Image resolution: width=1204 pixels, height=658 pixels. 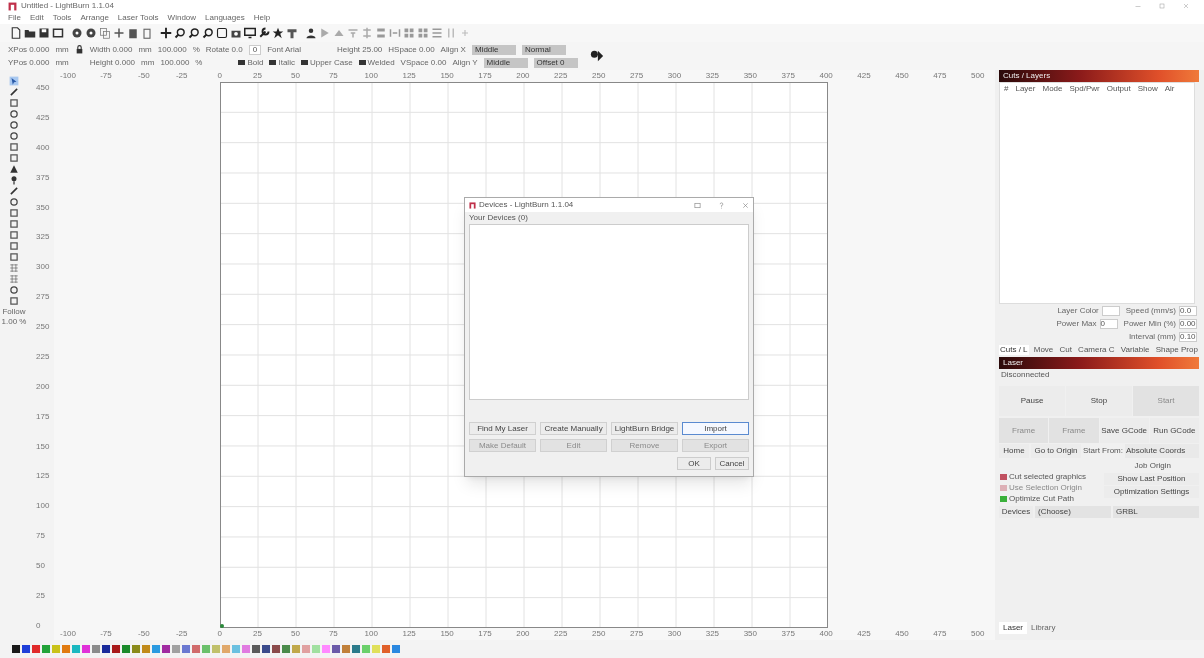 I want to click on button: Import, so click(x=715, y=428).